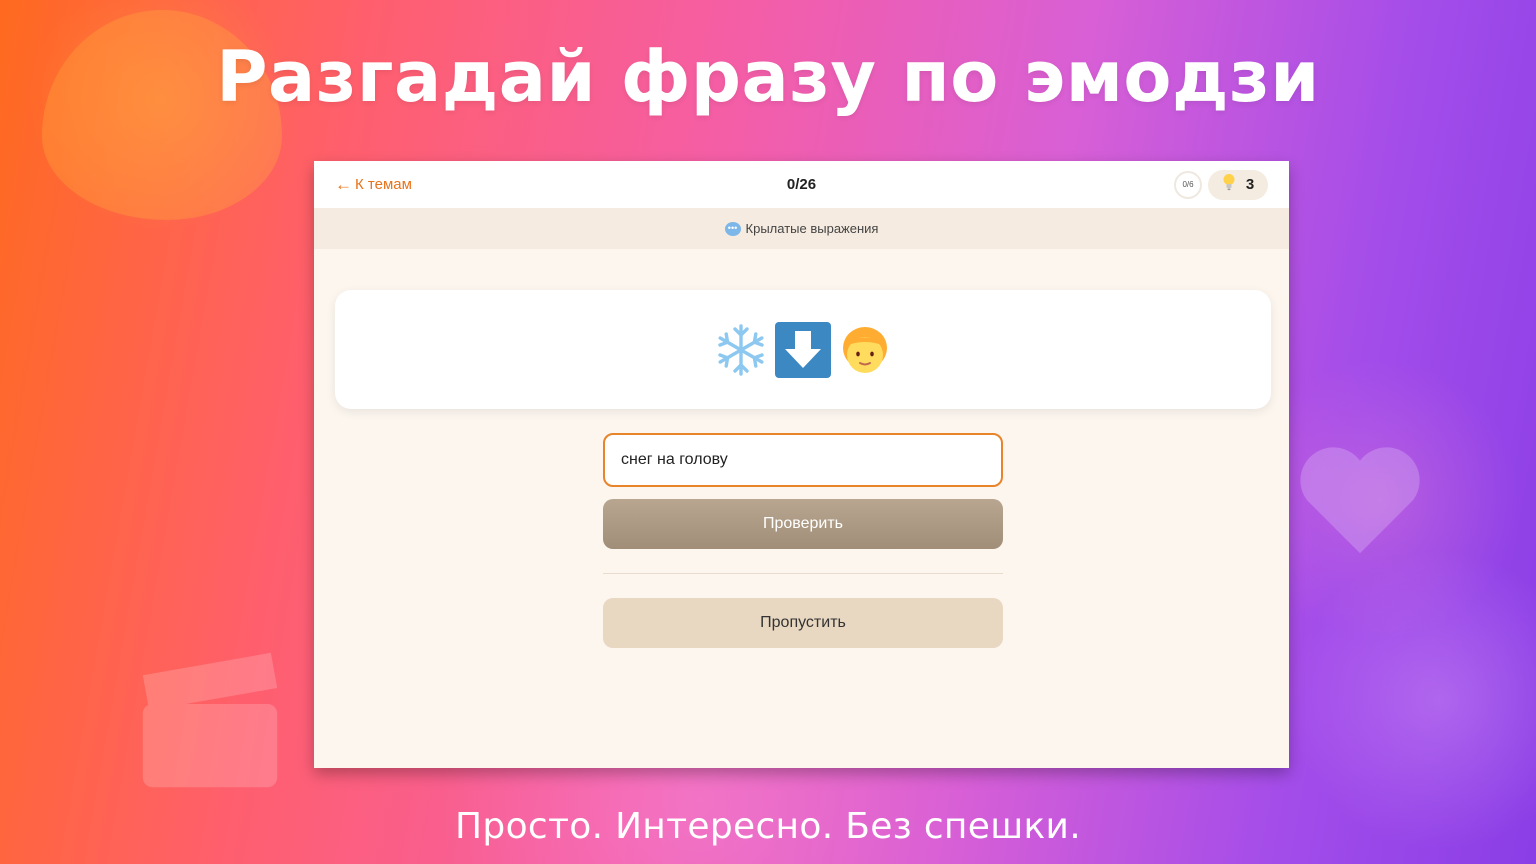 The height and width of the screenshot is (864, 1536). Describe the element at coordinates (1360, 500) in the screenshot. I see `heart-decoration-icon` at that location.